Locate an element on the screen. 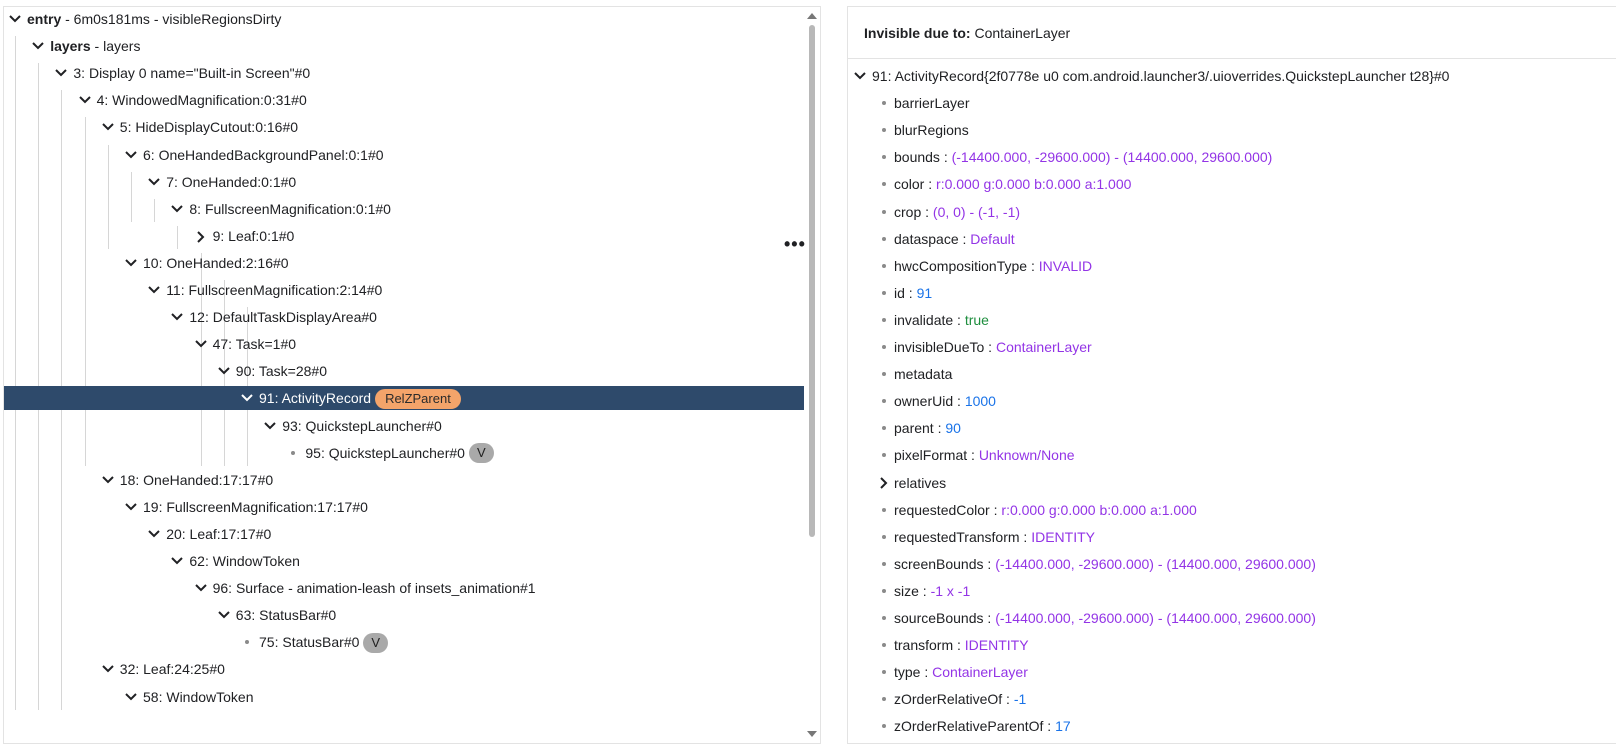  tree-node-label: 6: OneHandedBackgroundPanel:0:1#0 is located at coordinates (263, 155).